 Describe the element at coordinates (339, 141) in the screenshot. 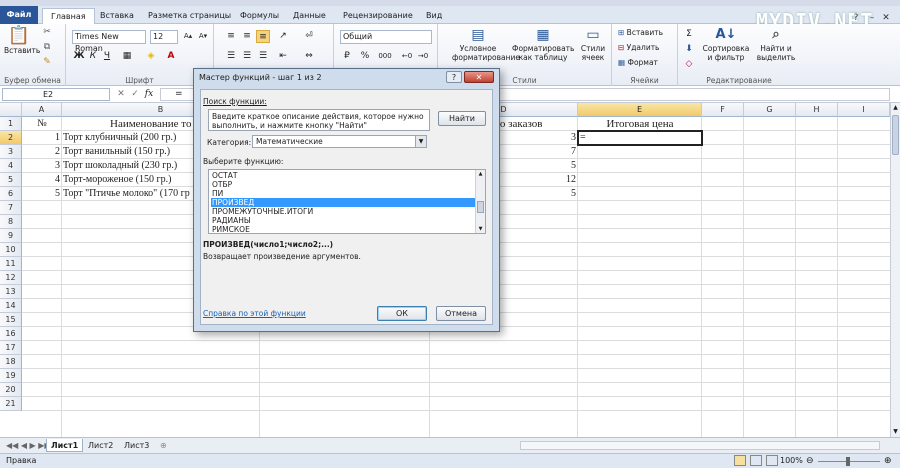

I see `category-select: Математические ▼` at that location.